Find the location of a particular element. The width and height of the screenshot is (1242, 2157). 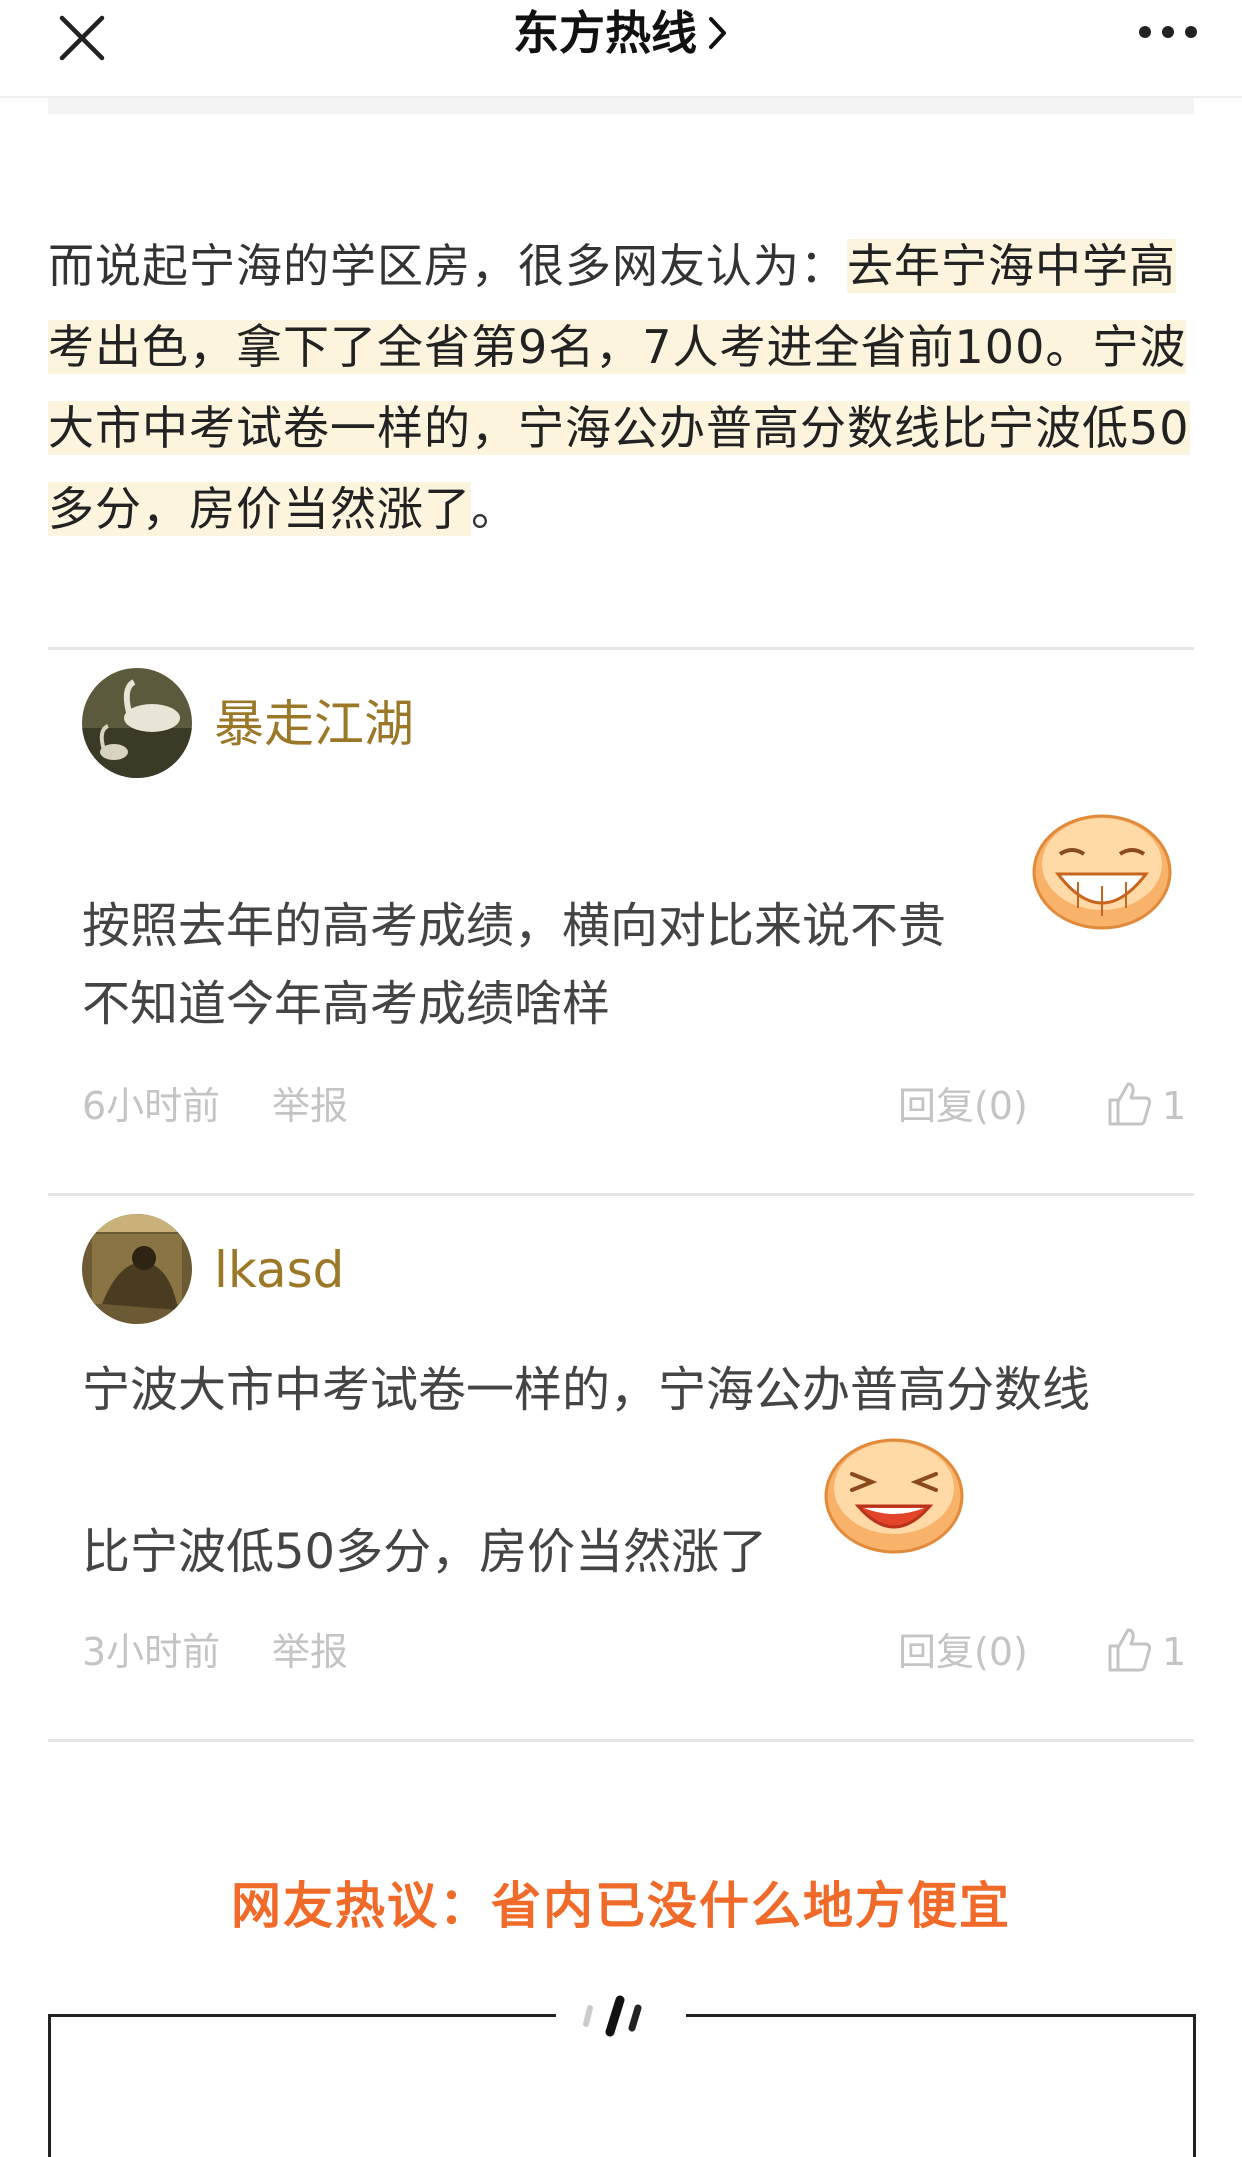

comment-time: 6小时前 is located at coordinates (151, 1106).